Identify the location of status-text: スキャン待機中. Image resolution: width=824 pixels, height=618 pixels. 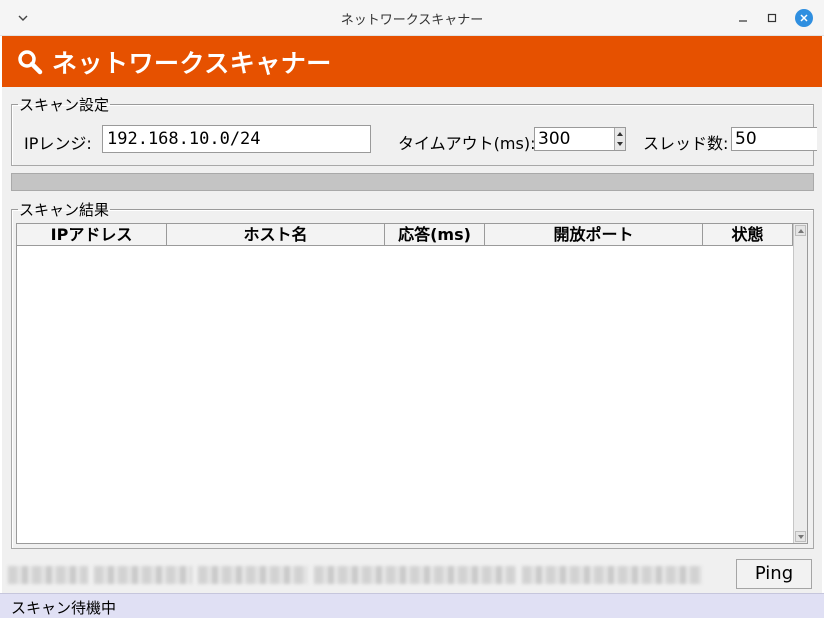
(64, 608).